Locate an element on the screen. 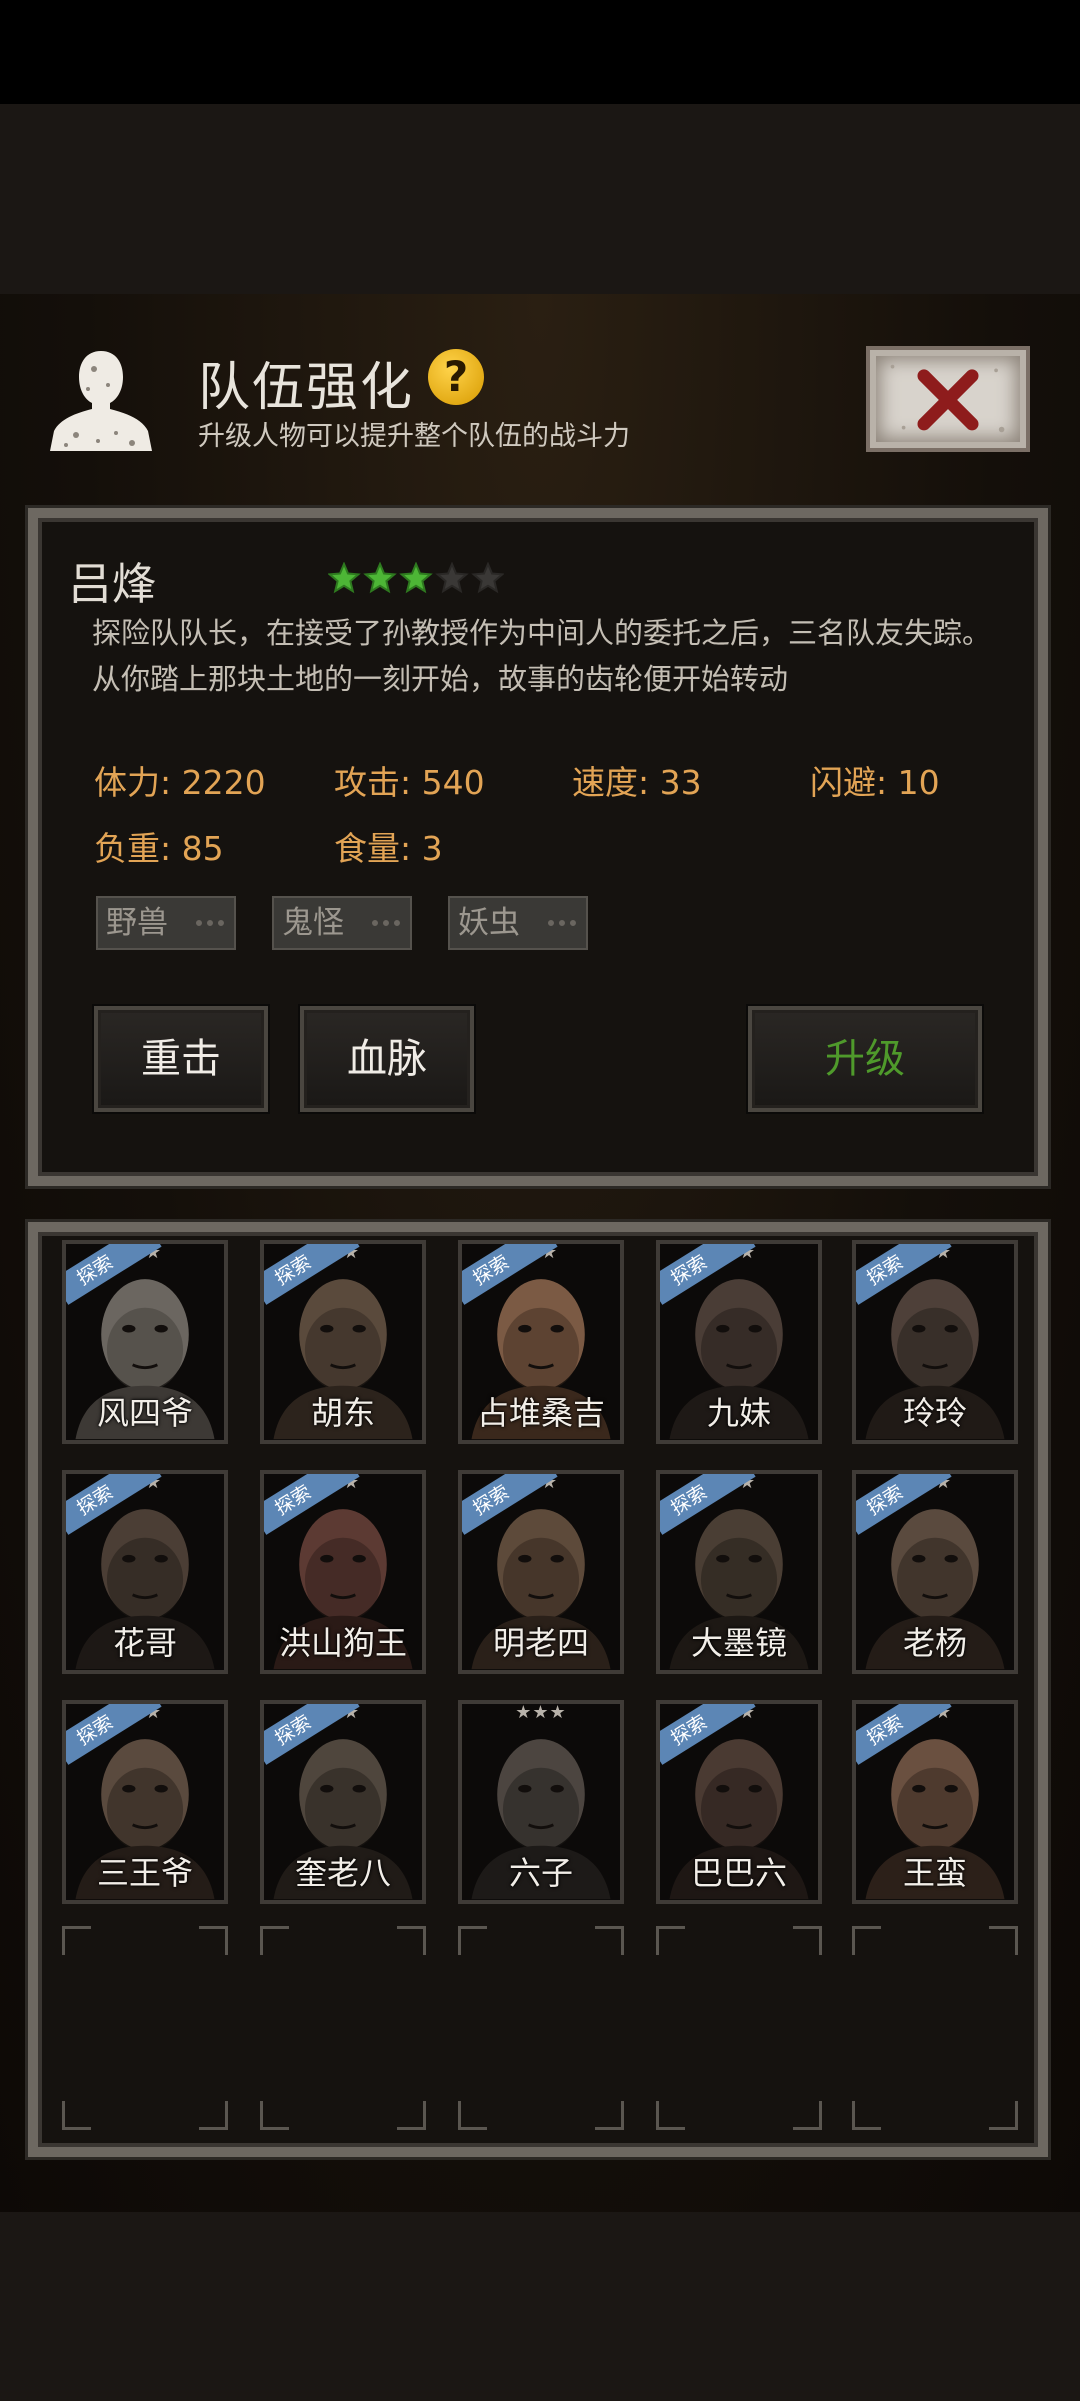 This screenshot has height=2401, width=1080. roster-card: ★★★ 六子 is located at coordinates (541, 1802).